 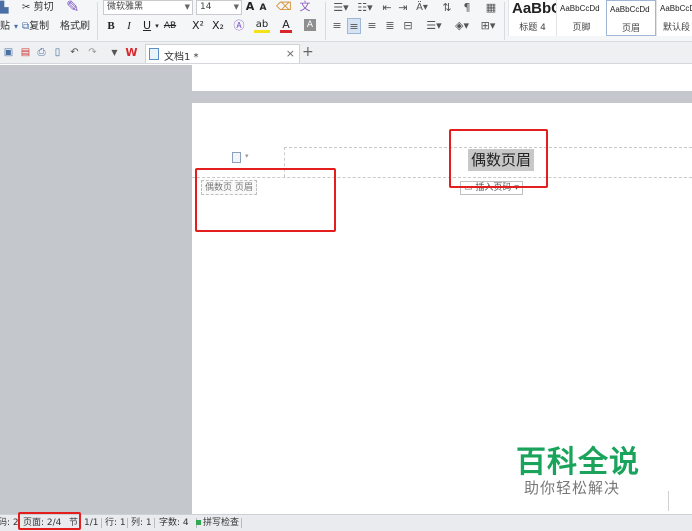 What do you see at coordinates (442, 78) in the screenshot?
I see `previous-page` at bounding box center [442, 78].